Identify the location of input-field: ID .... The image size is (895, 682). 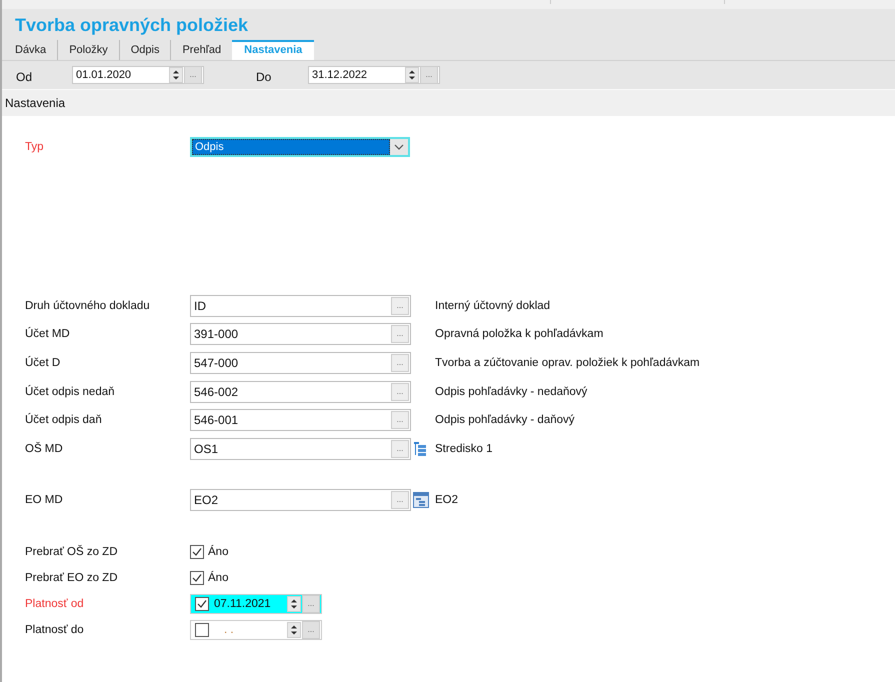
(300, 305).